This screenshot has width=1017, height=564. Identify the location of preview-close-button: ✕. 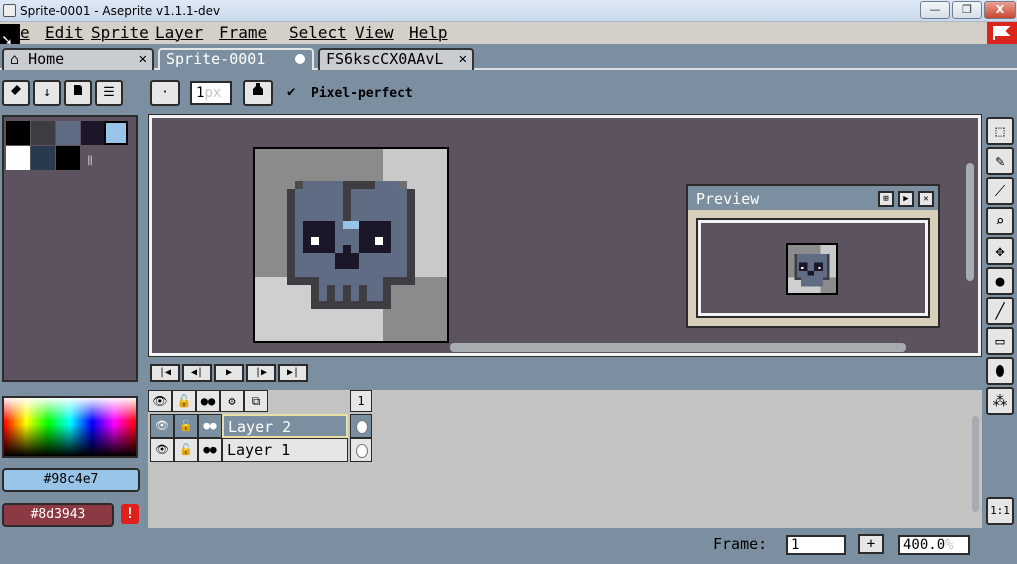
(926, 199).